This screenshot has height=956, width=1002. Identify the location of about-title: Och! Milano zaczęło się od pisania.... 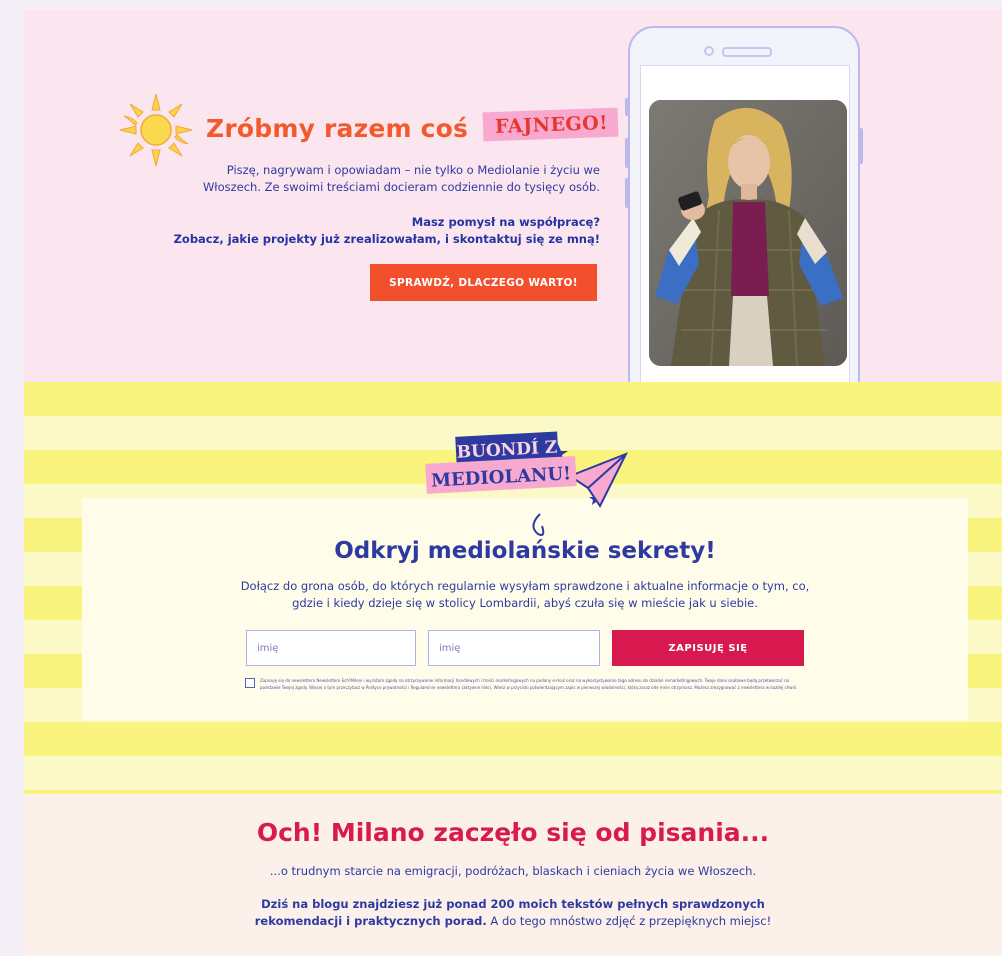
(513, 832).